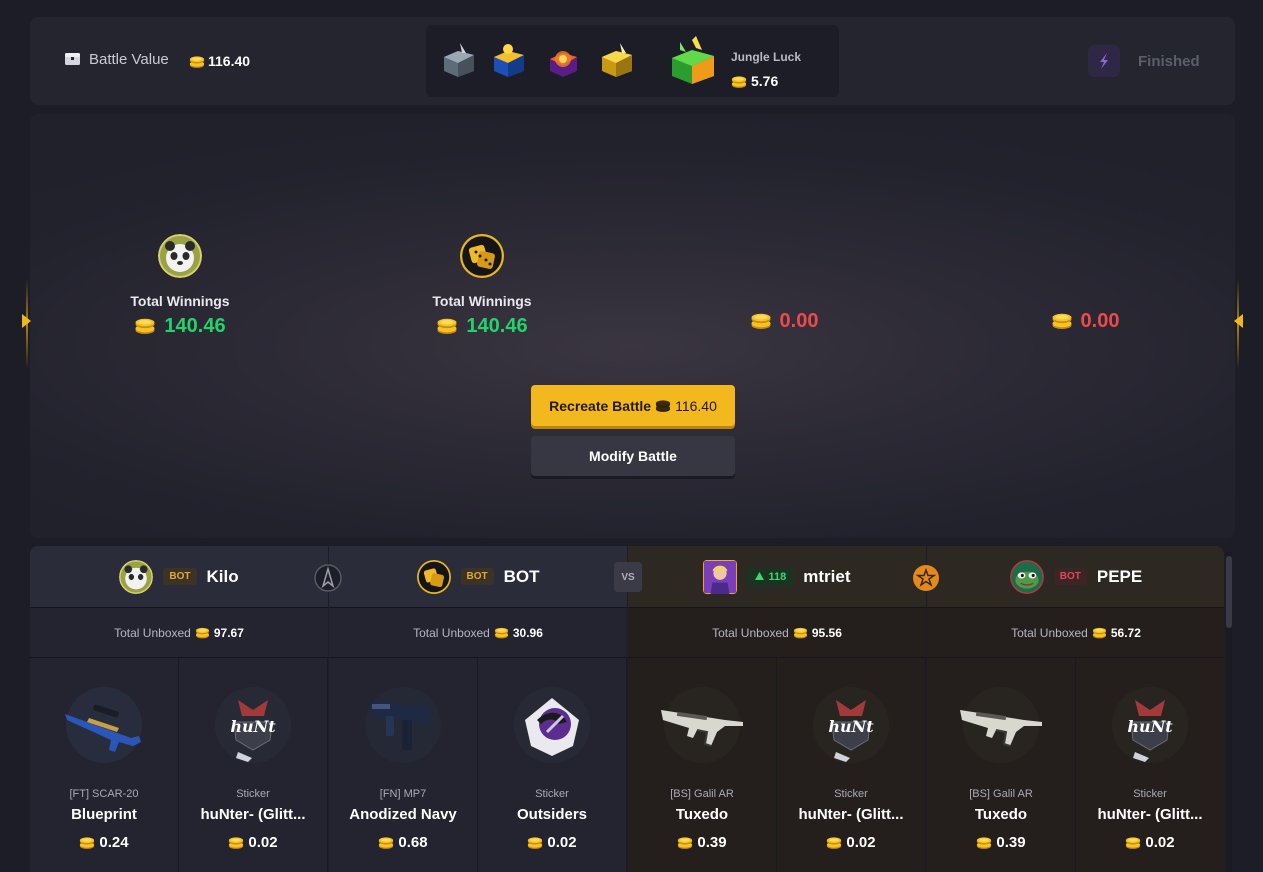 Image resolution: width=1263 pixels, height=872 pixels. What do you see at coordinates (72, 59) in the screenshot?
I see `treasure-chest-icon` at bounding box center [72, 59].